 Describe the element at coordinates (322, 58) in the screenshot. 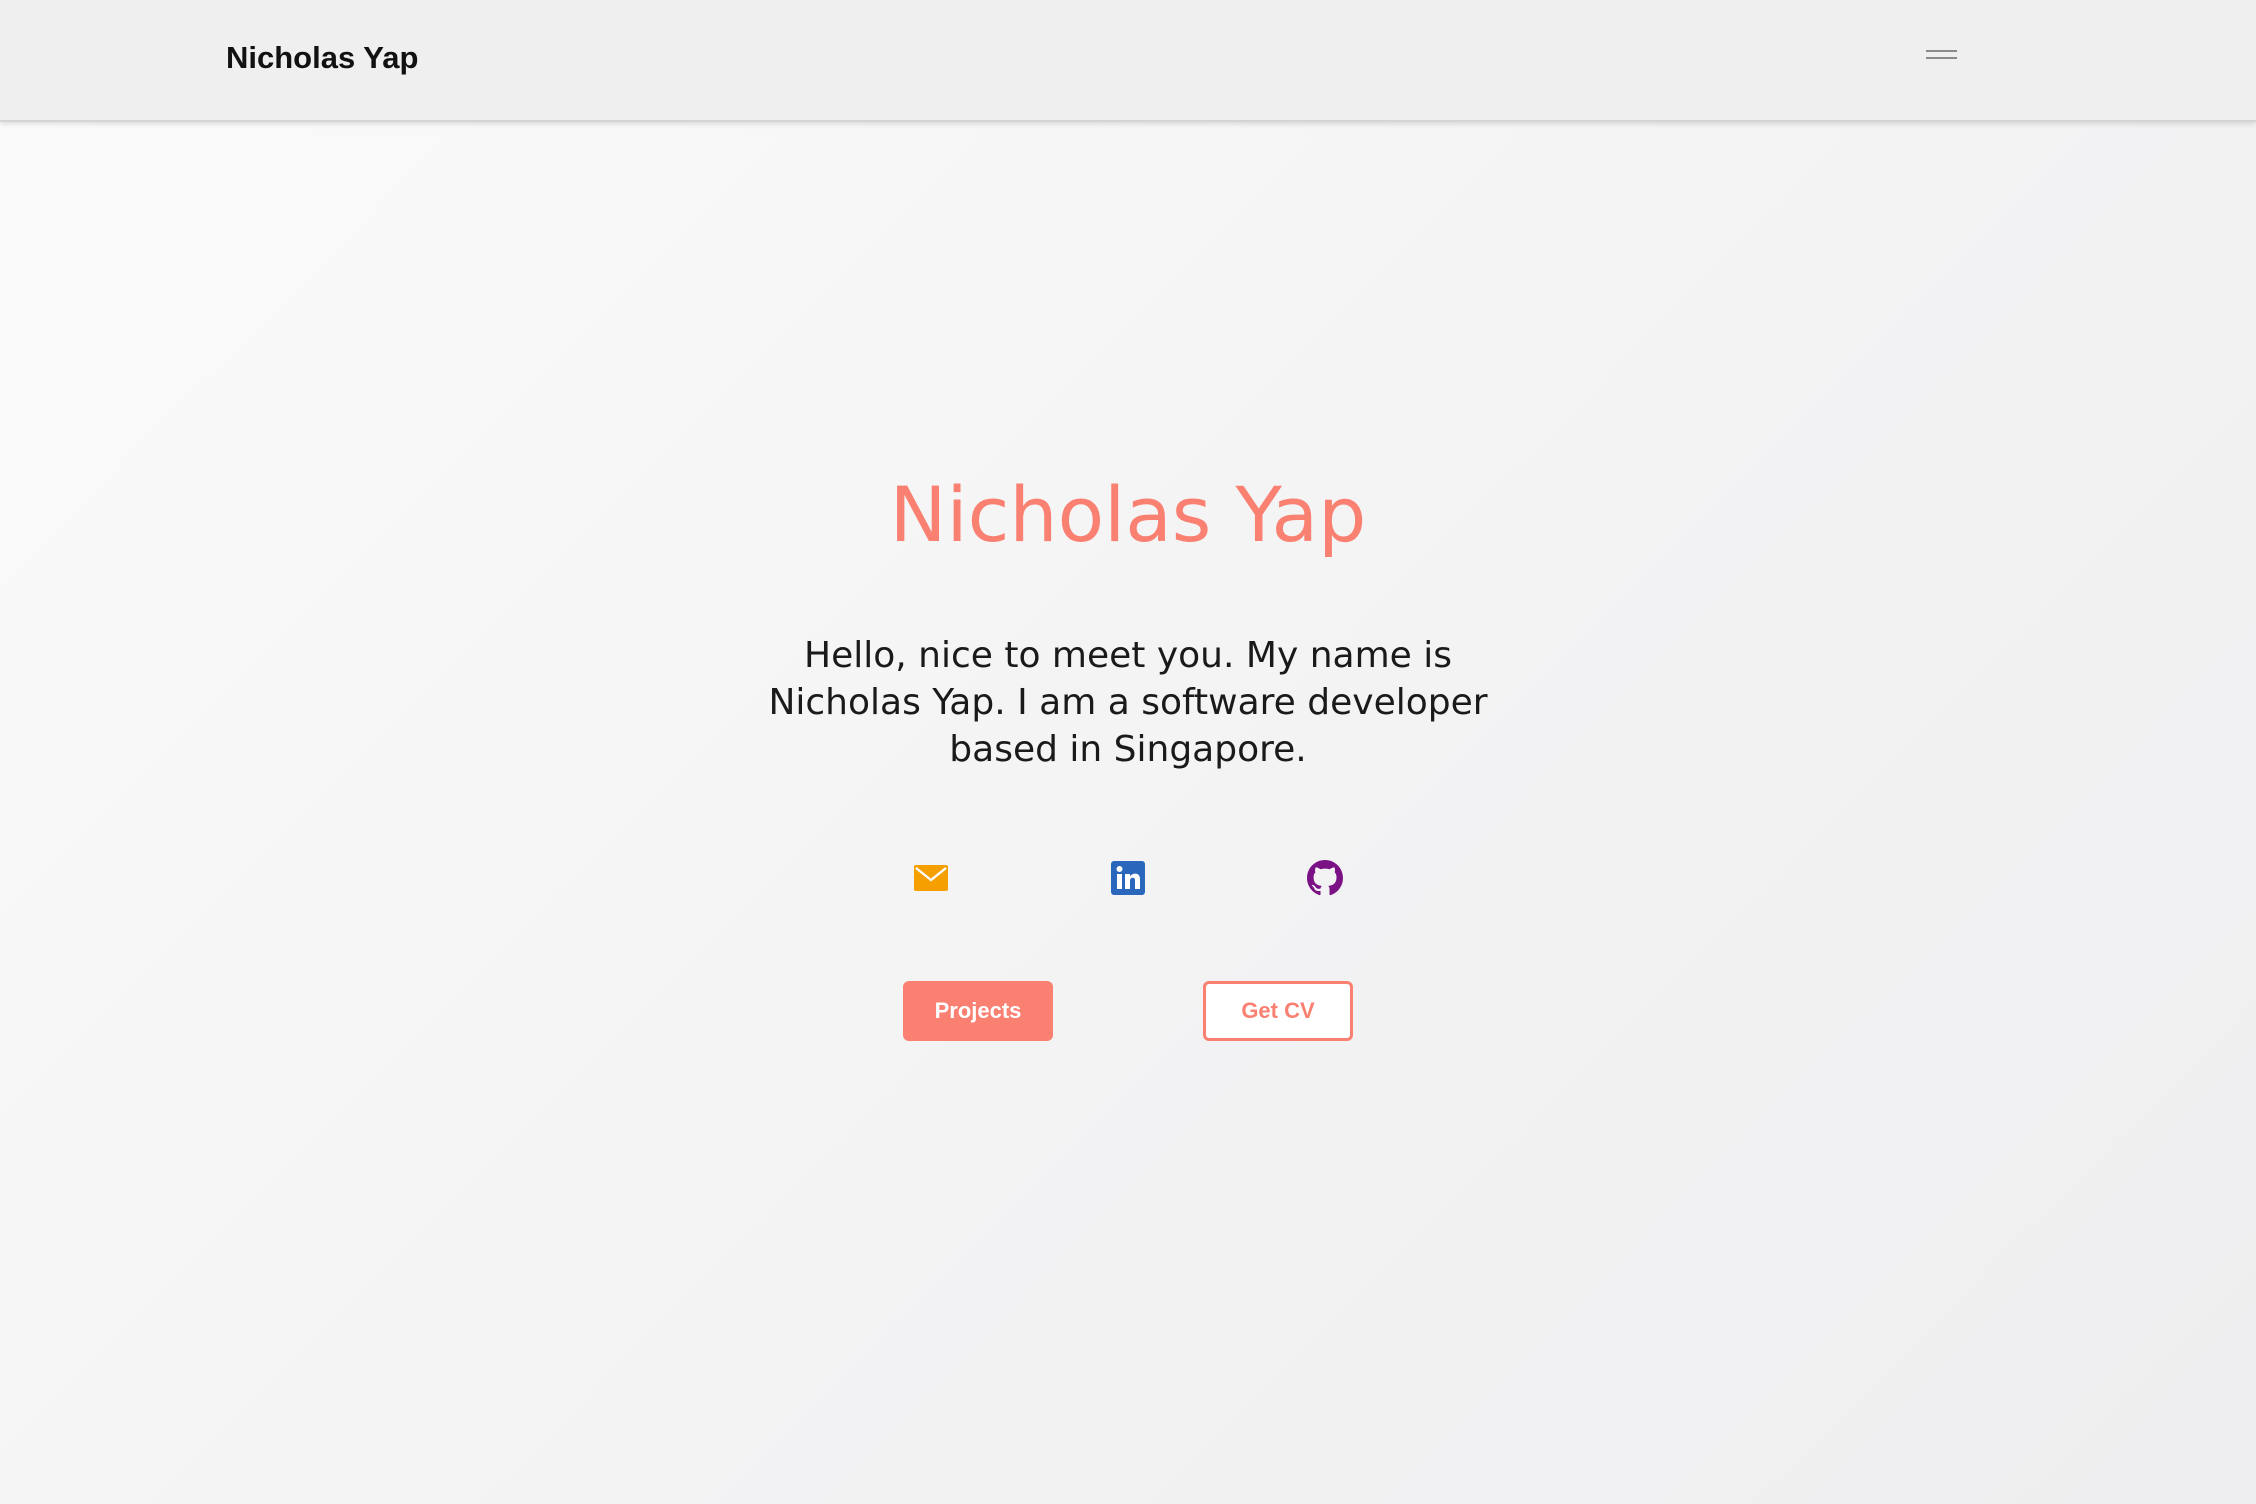

I see `brand-link: Nicholas Yap` at that location.